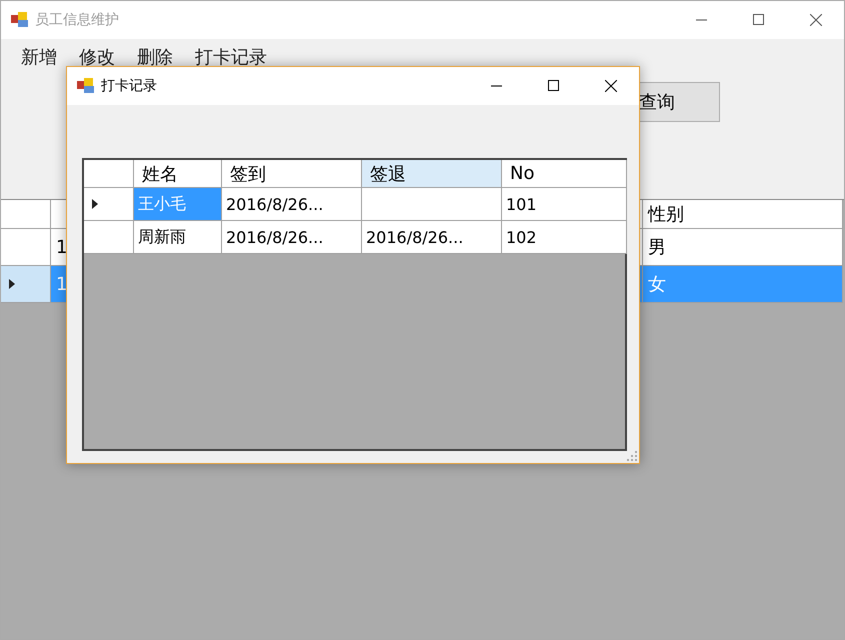 The width and height of the screenshot is (845, 640). I want to click on table-cell: 男, so click(743, 247).